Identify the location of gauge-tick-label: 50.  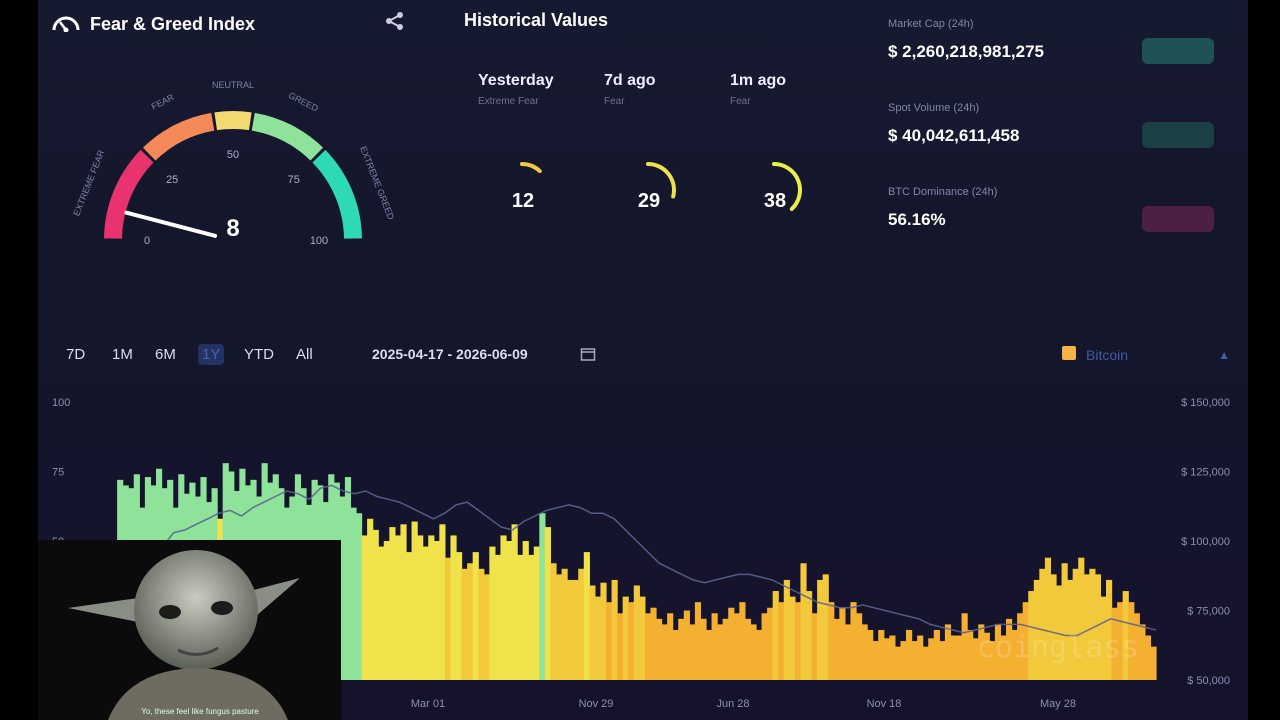
(233, 155).